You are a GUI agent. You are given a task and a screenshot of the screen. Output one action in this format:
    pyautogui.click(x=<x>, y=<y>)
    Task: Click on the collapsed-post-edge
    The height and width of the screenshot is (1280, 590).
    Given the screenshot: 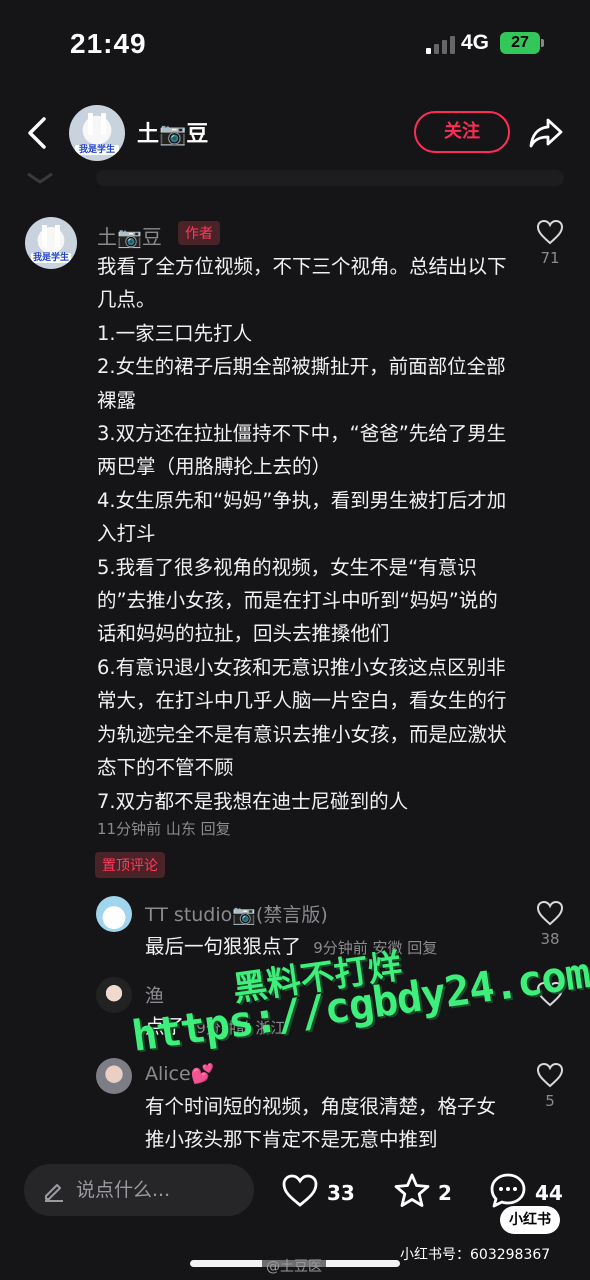 What is the action you would take?
    pyautogui.click(x=295, y=178)
    